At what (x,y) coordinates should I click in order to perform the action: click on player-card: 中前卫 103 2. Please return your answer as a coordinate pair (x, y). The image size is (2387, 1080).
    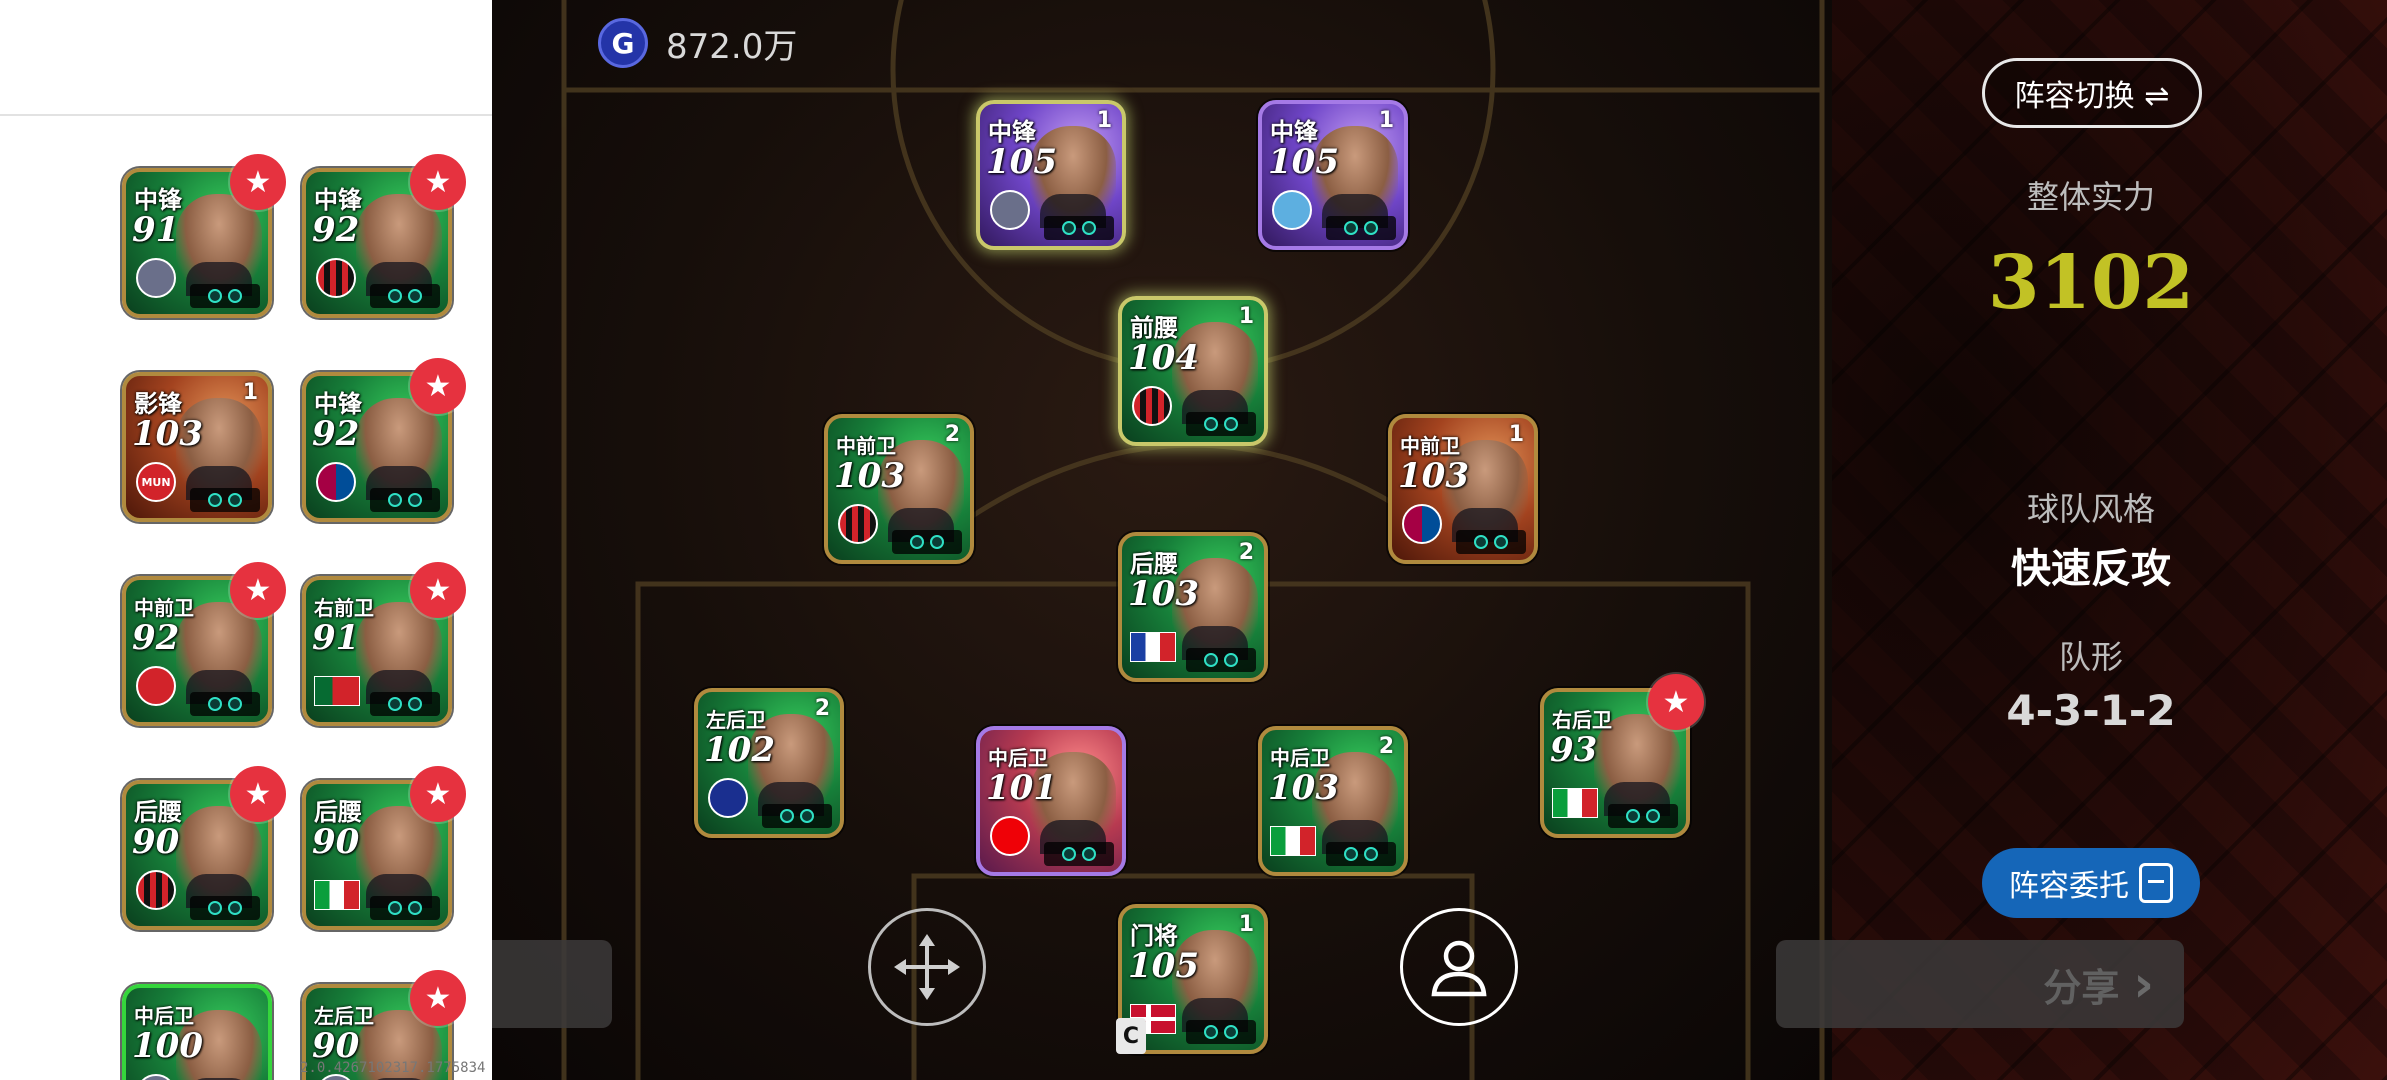
    Looking at the image, I should click on (899, 489).